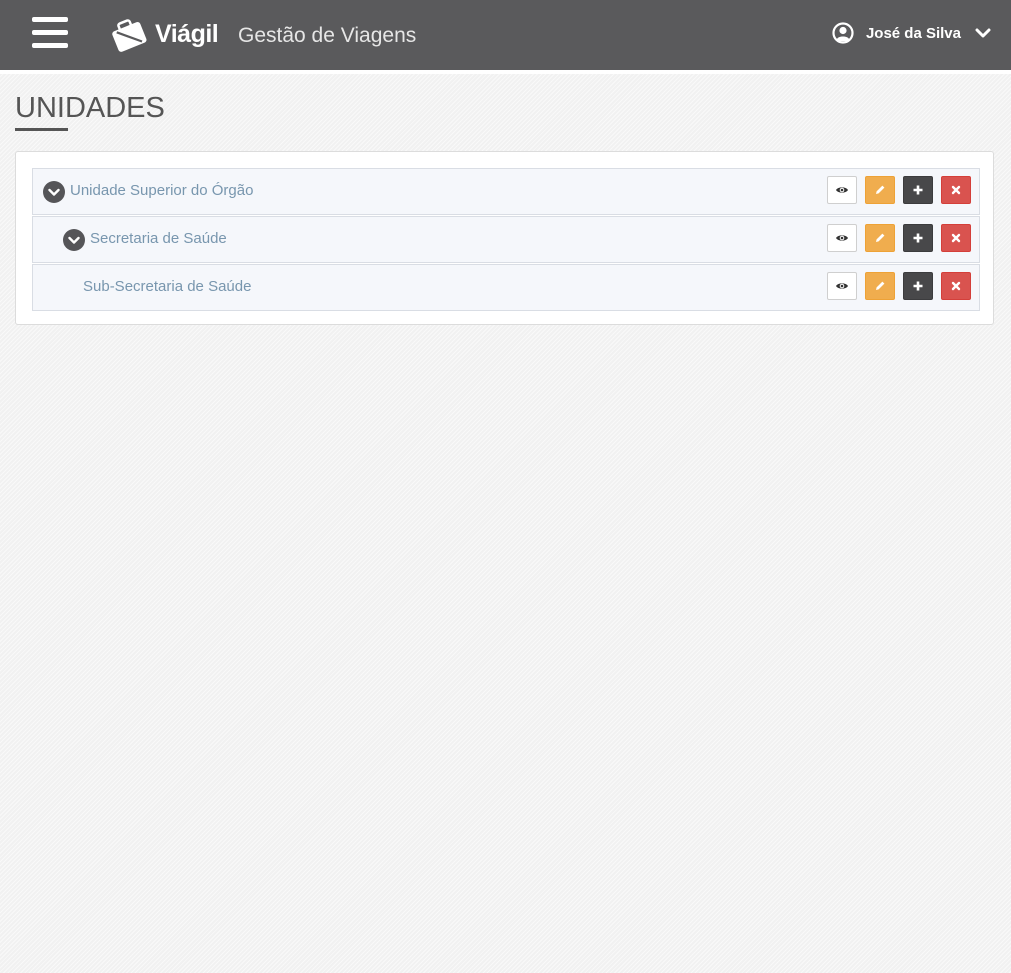 This screenshot has width=1011, height=973. Describe the element at coordinates (129, 35) in the screenshot. I see `suitcase-logo-icon` at that location.